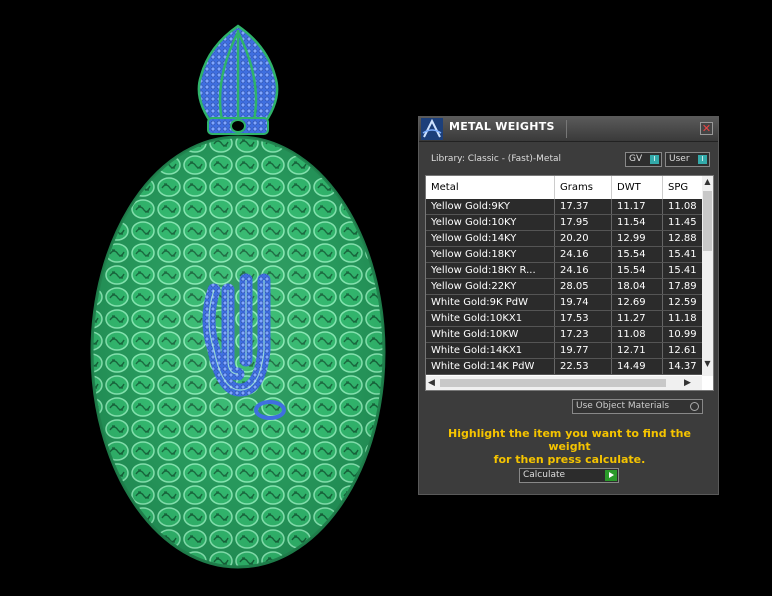 The image size is (772, 596). Describe the element at coordinates (490, 350) in the screenshot. I see `cell-metal: White Gold:14KX1` at that location.